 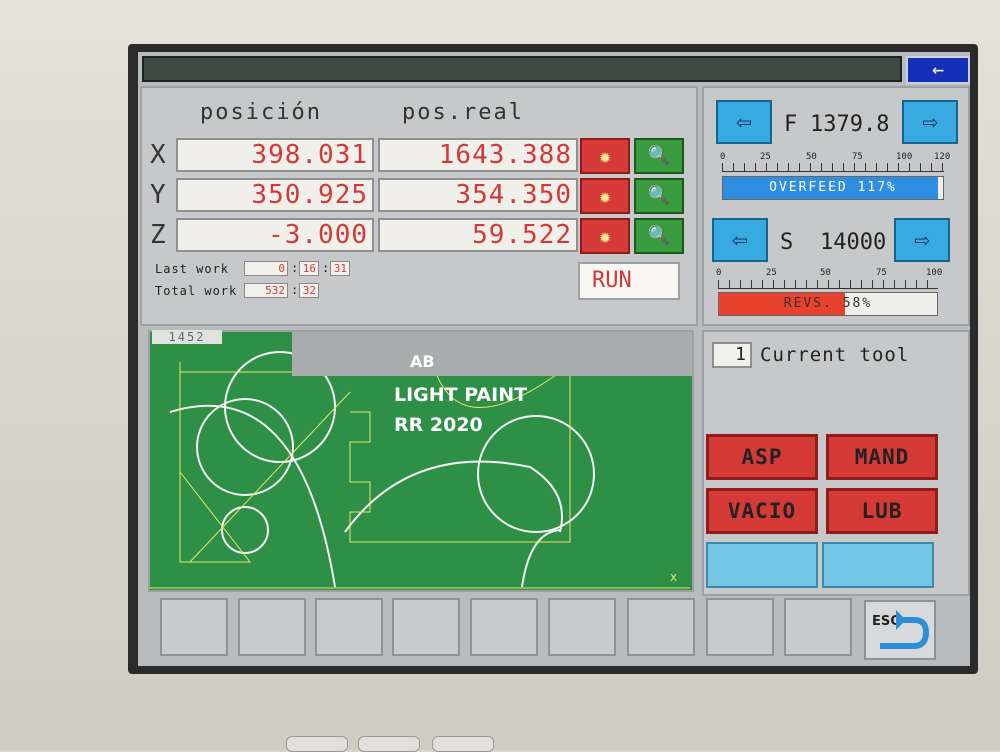 I want to click on overfeed-label: OVERFEED 117%, so click(x=833, y=187).